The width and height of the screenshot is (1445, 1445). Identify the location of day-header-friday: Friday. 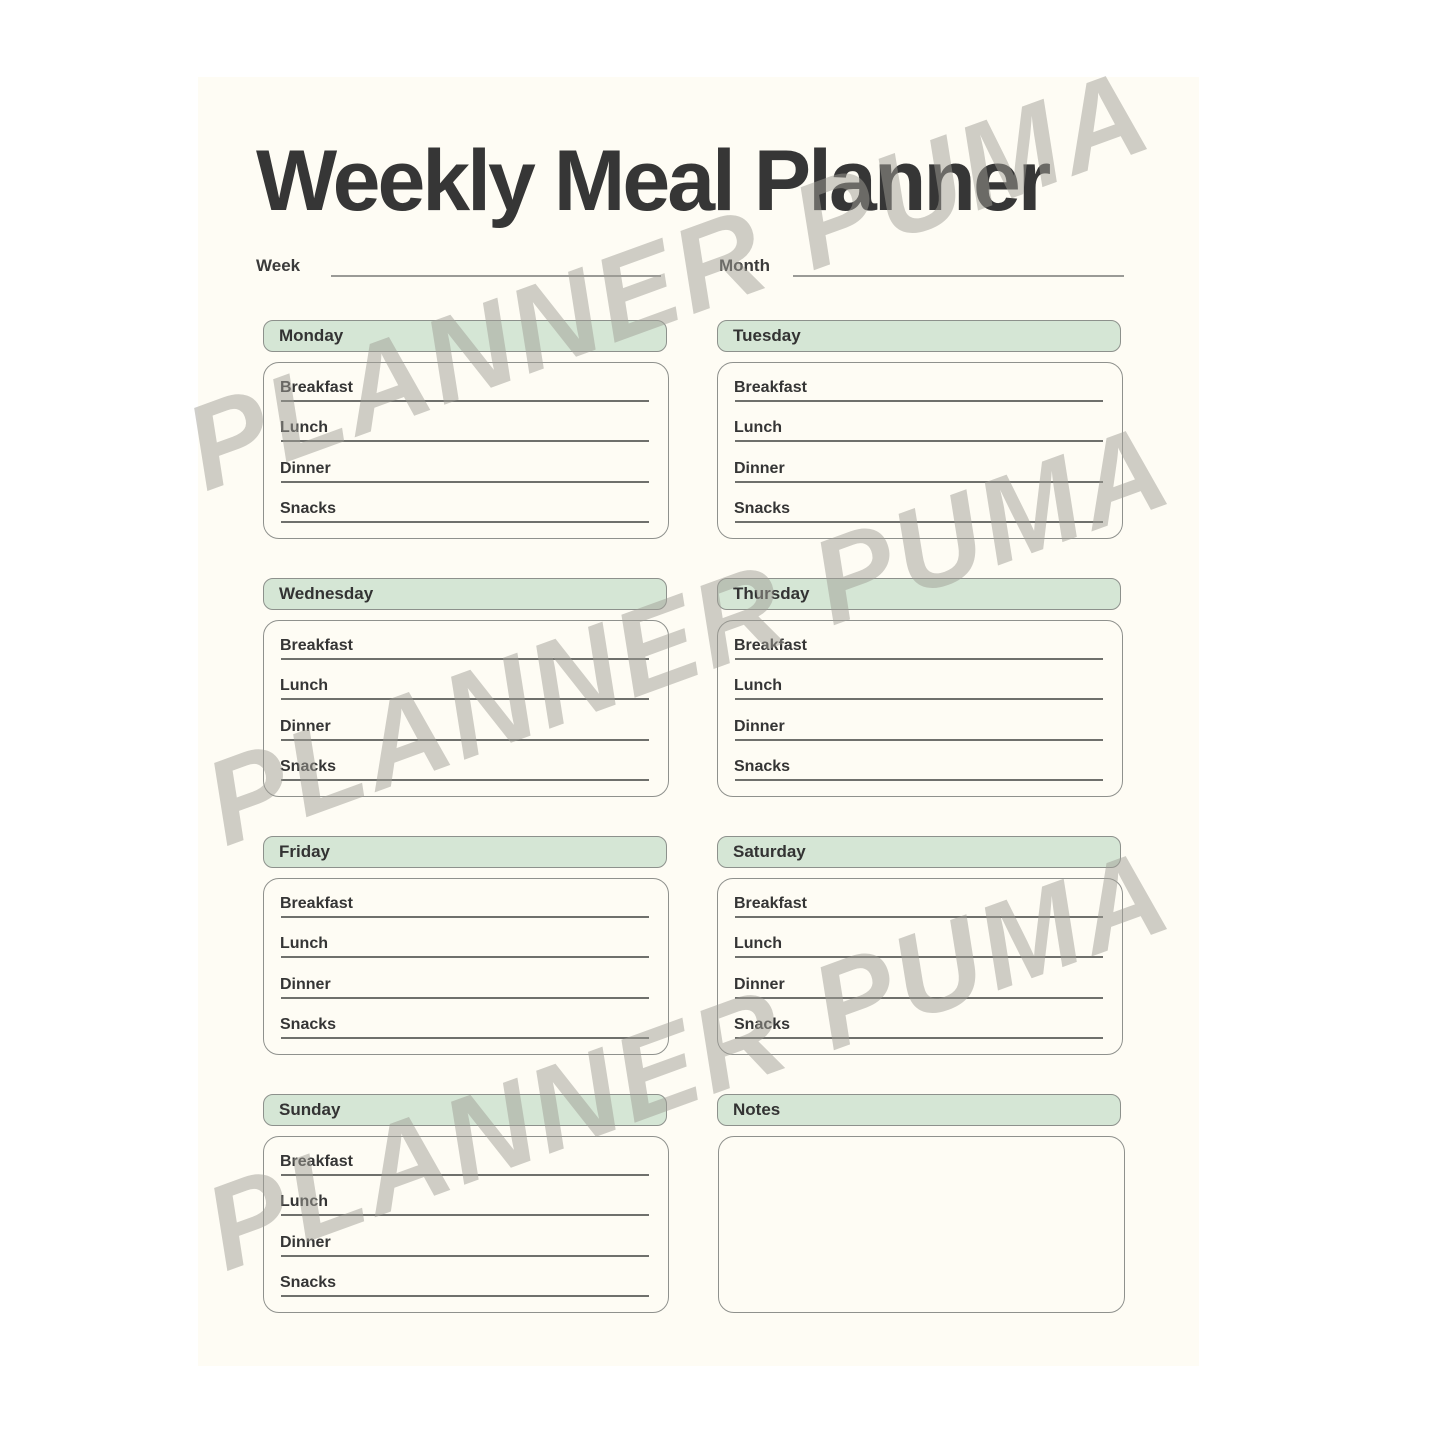
(465, 852).